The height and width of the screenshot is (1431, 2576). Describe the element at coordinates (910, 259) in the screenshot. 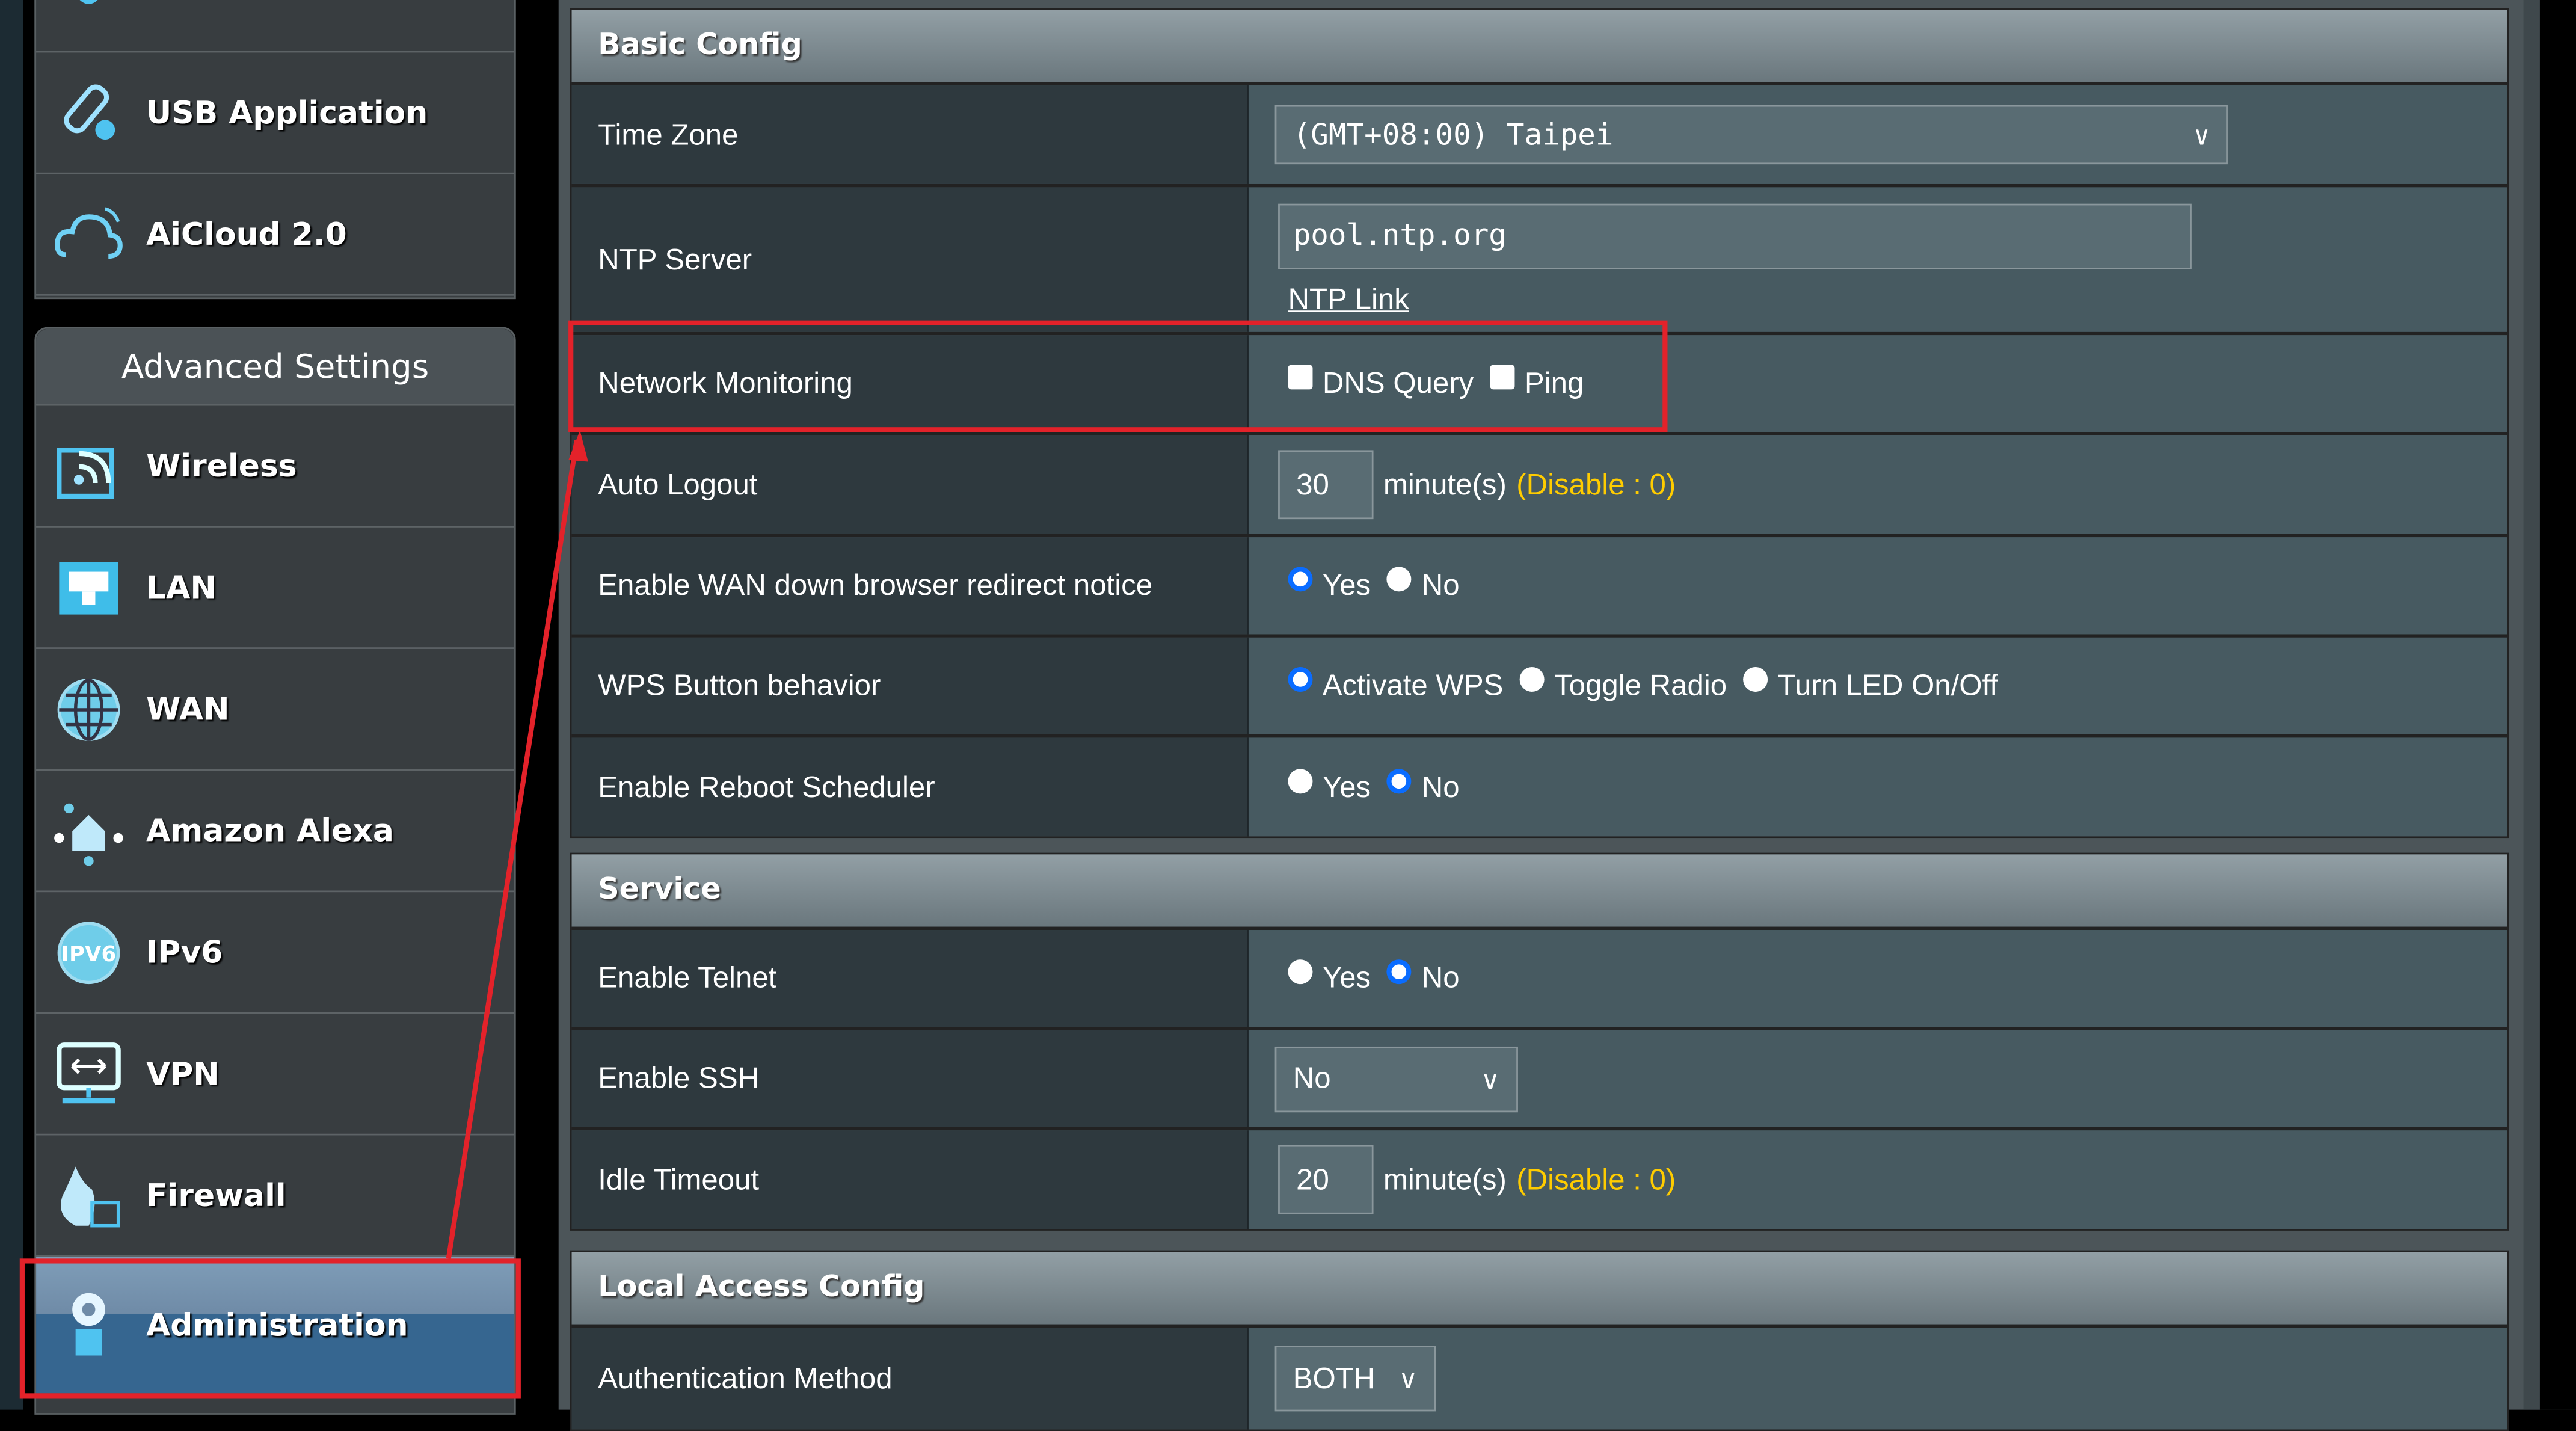

I see `row-label: NTP Server` at that location.